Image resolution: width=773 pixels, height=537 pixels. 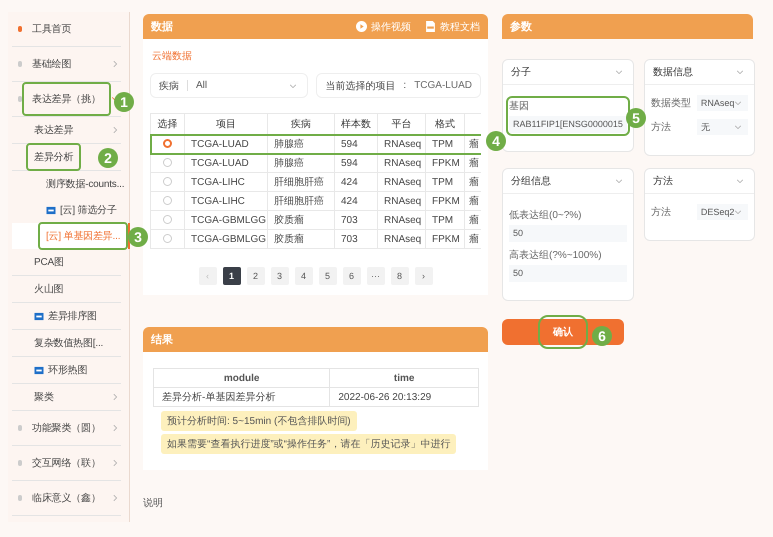 I want to click on sidebar-item: 功能聚类（圆）, so click(x=66, y=428).